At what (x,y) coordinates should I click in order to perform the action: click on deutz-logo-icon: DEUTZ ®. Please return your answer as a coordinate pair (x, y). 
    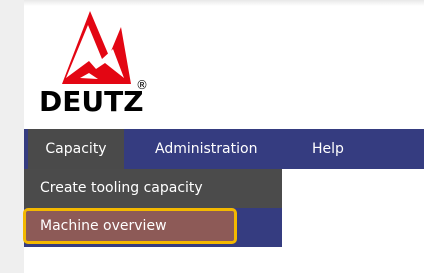
    Looking at the image, I should click on (91, 61).